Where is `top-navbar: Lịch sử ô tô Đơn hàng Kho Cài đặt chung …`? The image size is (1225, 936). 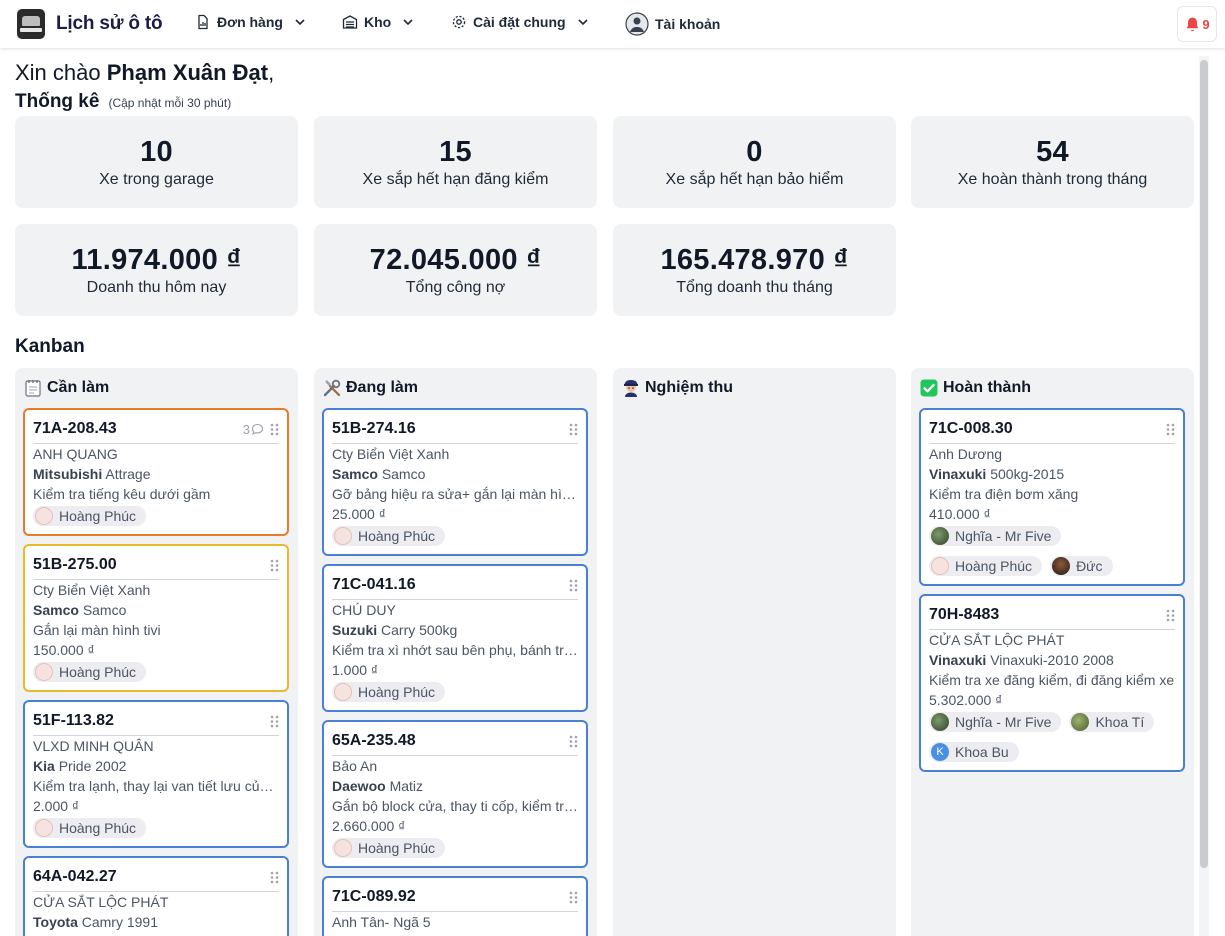
top-navbar: Lịch sử ô tô Đơn hàng Kho Cài đặt chung … is located at coordinates (612, 24).